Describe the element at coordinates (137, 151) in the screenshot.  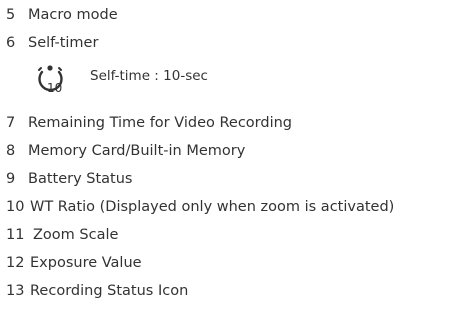
I see `item-label: Memory Card/Built-in Memory` at that location.